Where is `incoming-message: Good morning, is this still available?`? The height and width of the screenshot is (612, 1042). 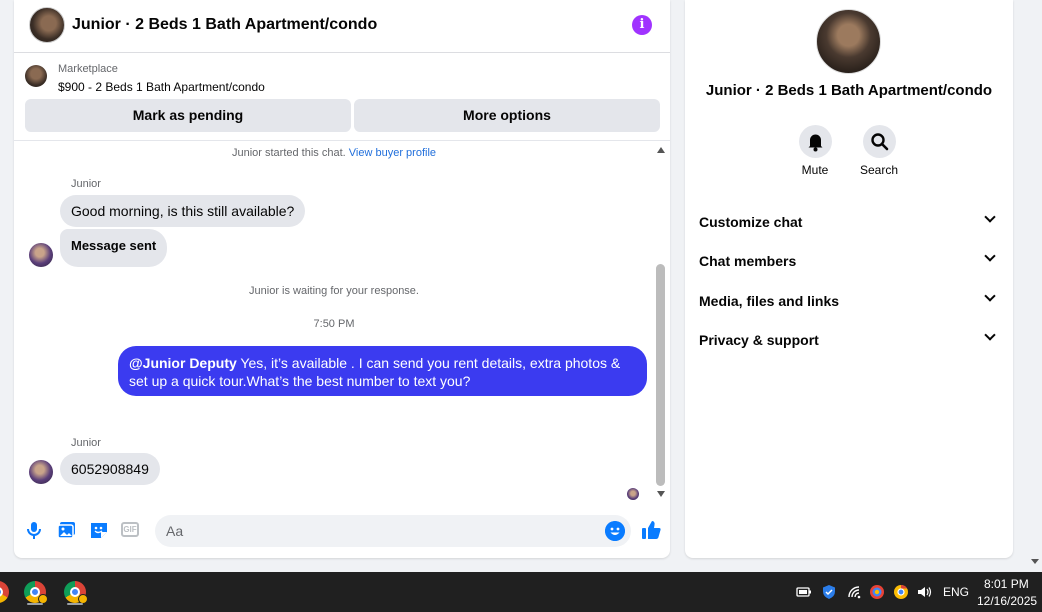
incoming-message: Good morning, is this still available? is located at coordinates (183, 211).